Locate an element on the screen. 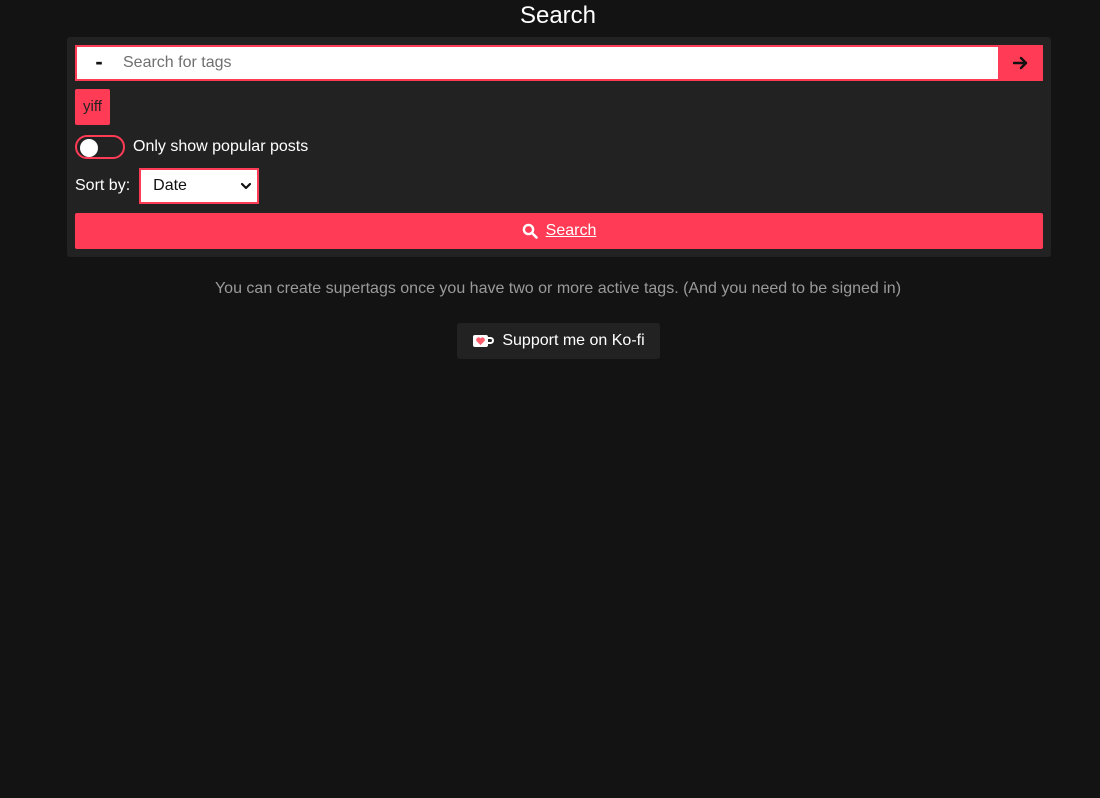  kofi-support-button: Support me on Ko-fi is located at coordinates (558, 341).